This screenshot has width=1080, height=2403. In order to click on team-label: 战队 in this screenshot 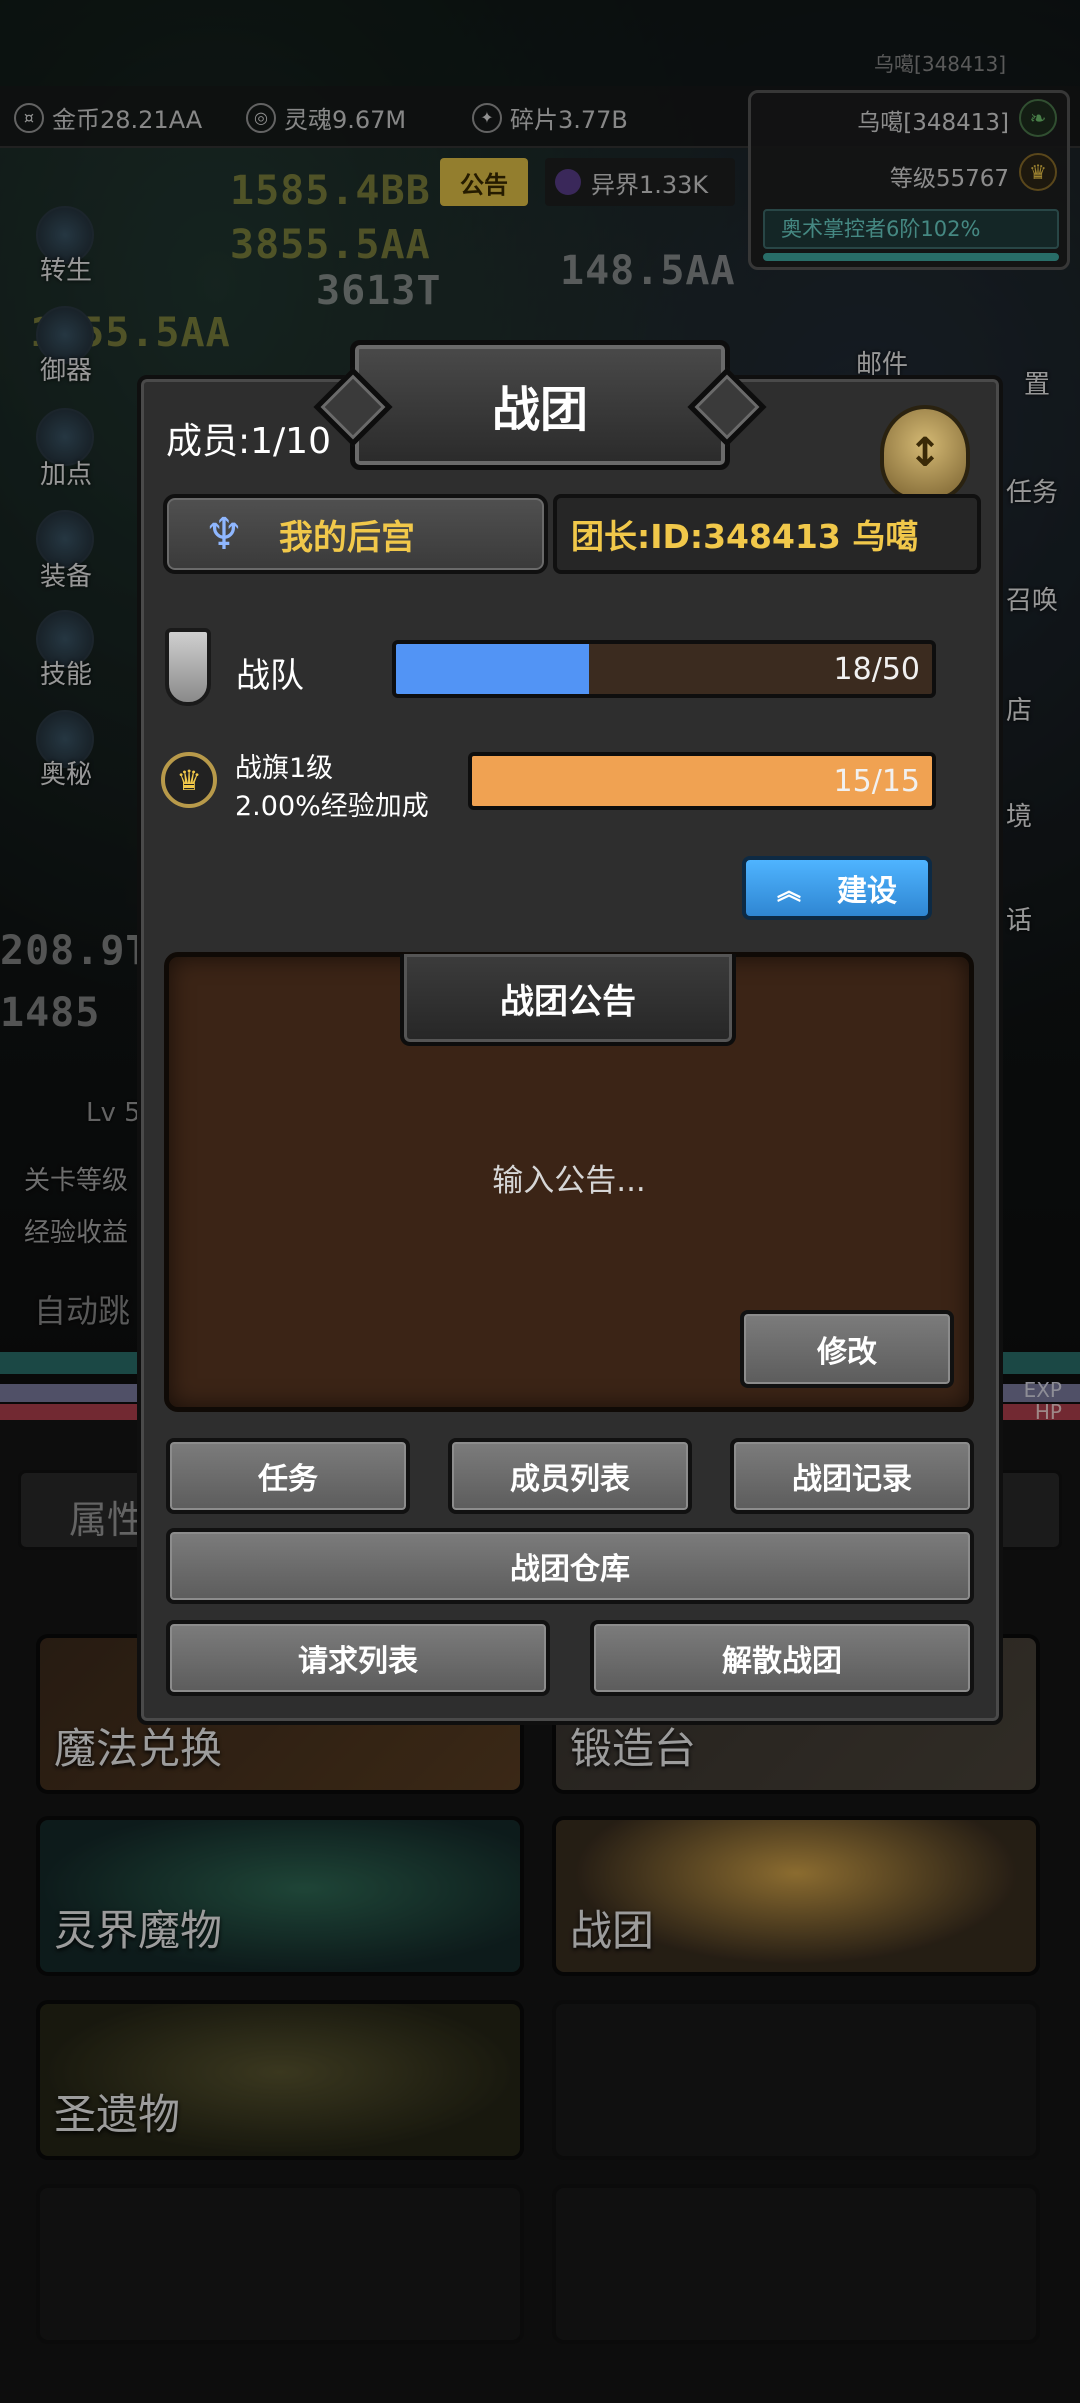, I will do `click(270, 676)`.